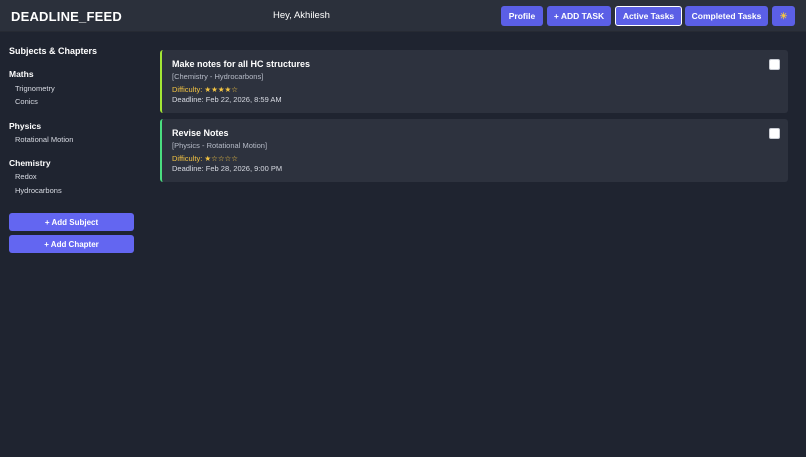 This screenshot has width=806, height=457. I want to click on chapter-conics: Conics, so click(26, 101).